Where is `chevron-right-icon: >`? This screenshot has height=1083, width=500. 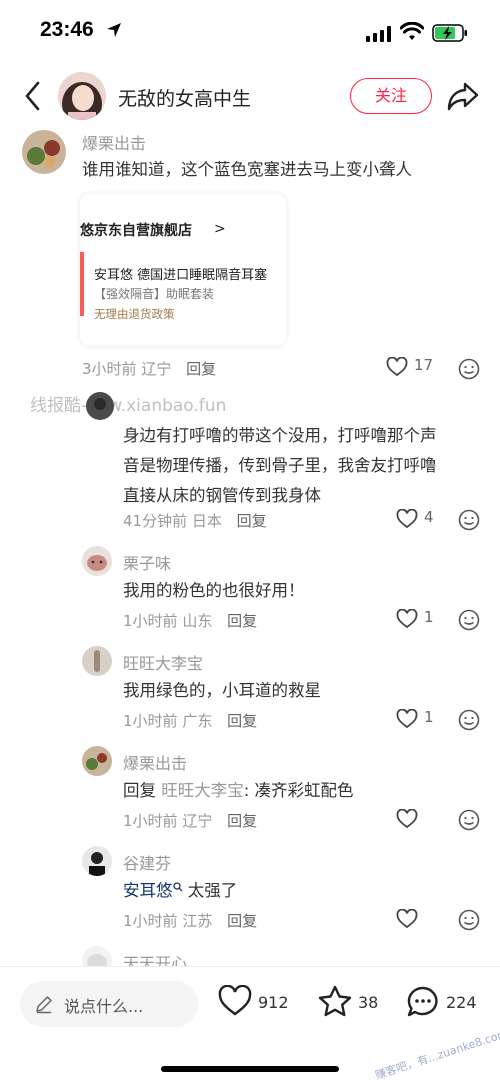 chevron-right-icon: > is located at coordinates (220, 229).